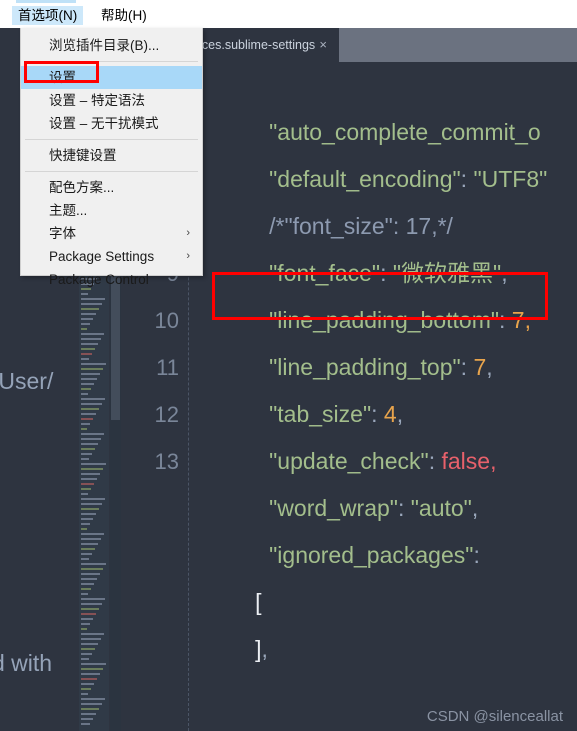 Image resolution: width=577 pixels, height=731 pixels. Describe the element at coordinates (97, 100) in the screenshot. I see `menu-item-label: 设置 – 特定语法` at that location.